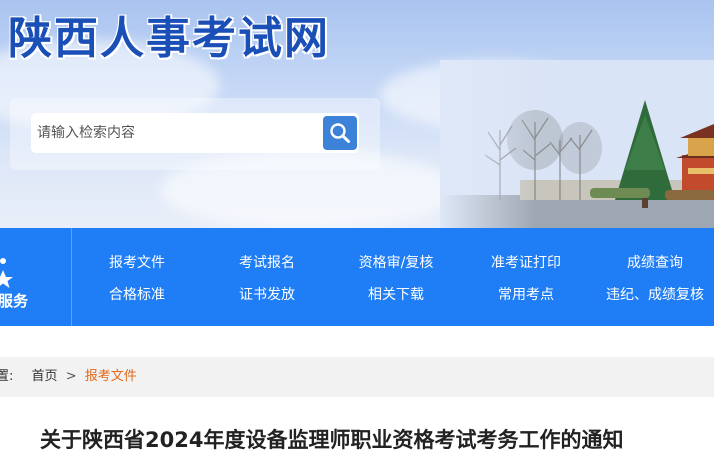  Describe the element at coordinates (7, 376) in the screenshot. I see `breadcrumb-prefix: 置:` at that location.